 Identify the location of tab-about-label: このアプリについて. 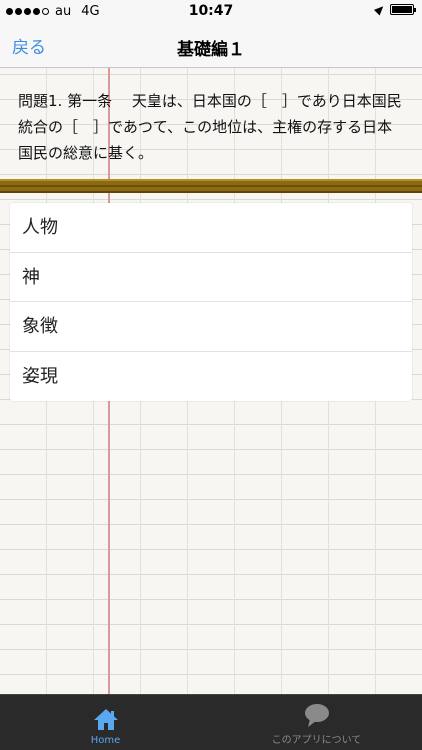
(316, 740).